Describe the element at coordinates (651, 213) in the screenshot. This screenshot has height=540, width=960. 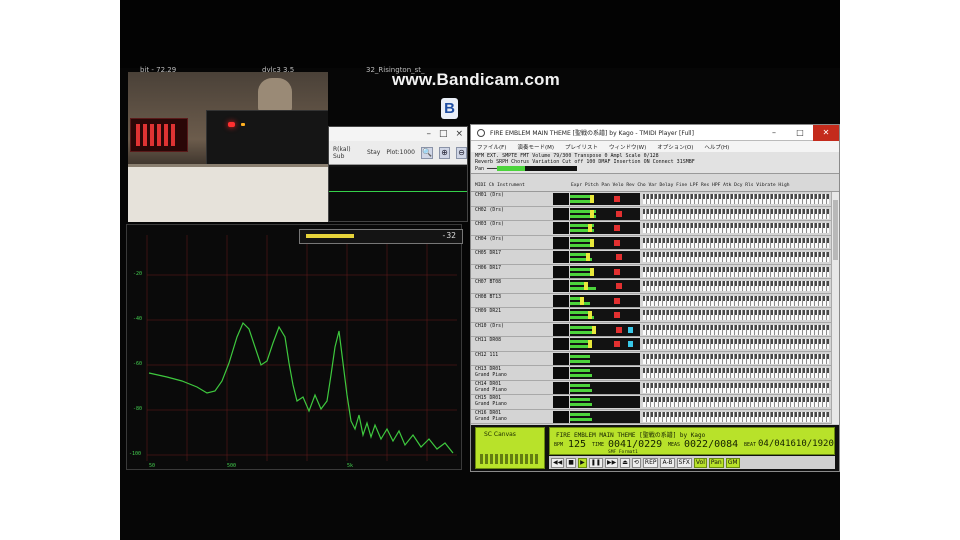
I see `track-row: CH02 (Drs)` at that location.